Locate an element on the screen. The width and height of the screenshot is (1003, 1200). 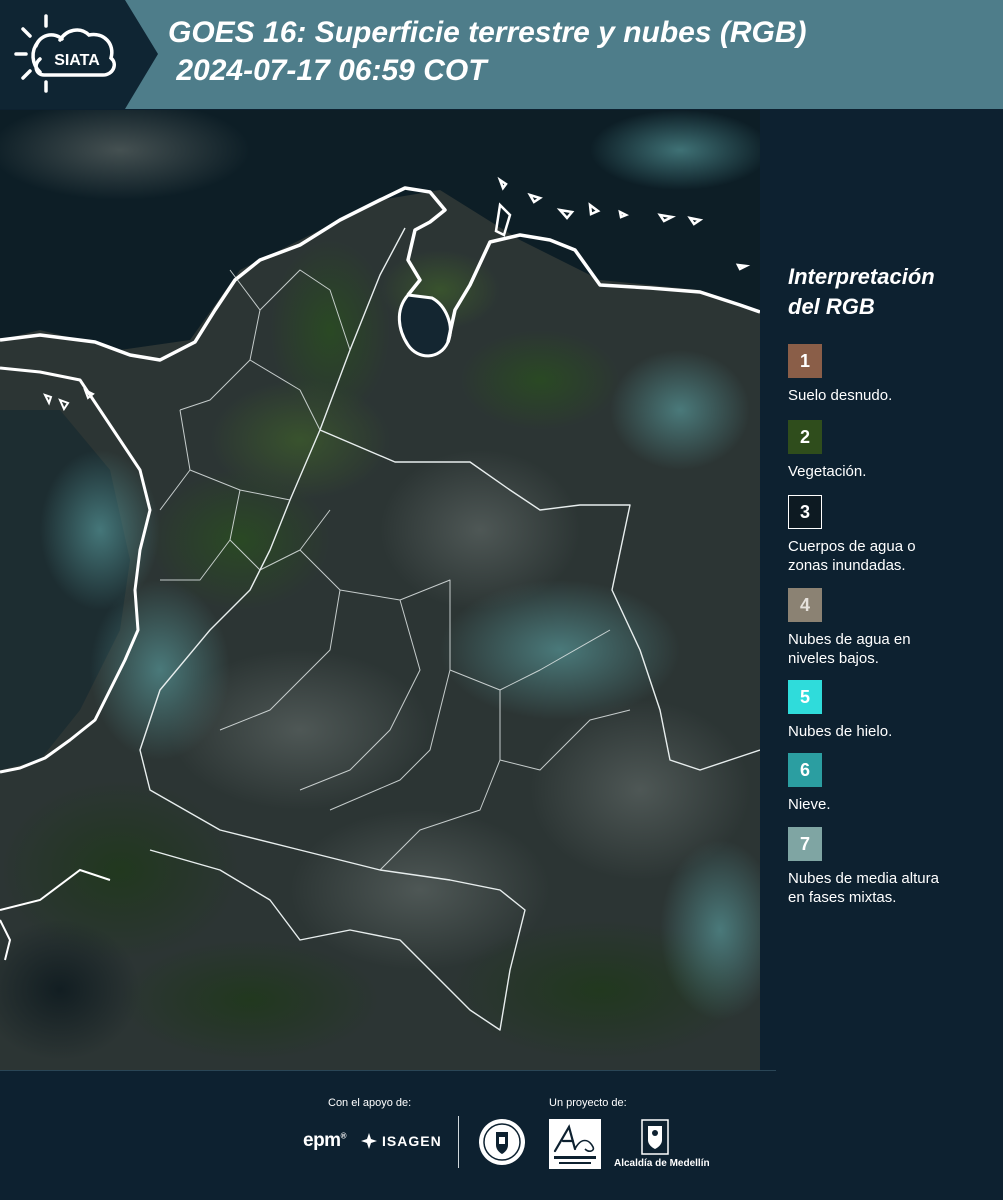
legend-item: 6 Nieve. is located at coordinates (895, 783).